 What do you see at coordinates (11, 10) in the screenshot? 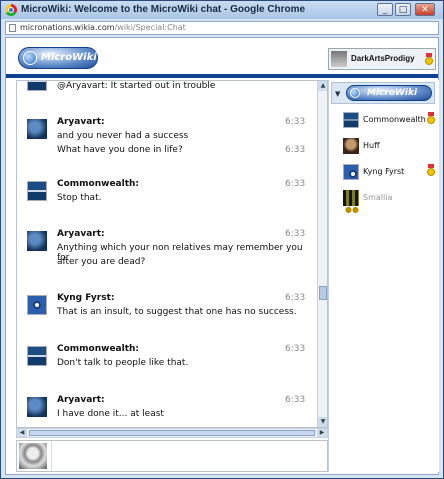
I see `chrome-icon` at bounding box center [11, 10].